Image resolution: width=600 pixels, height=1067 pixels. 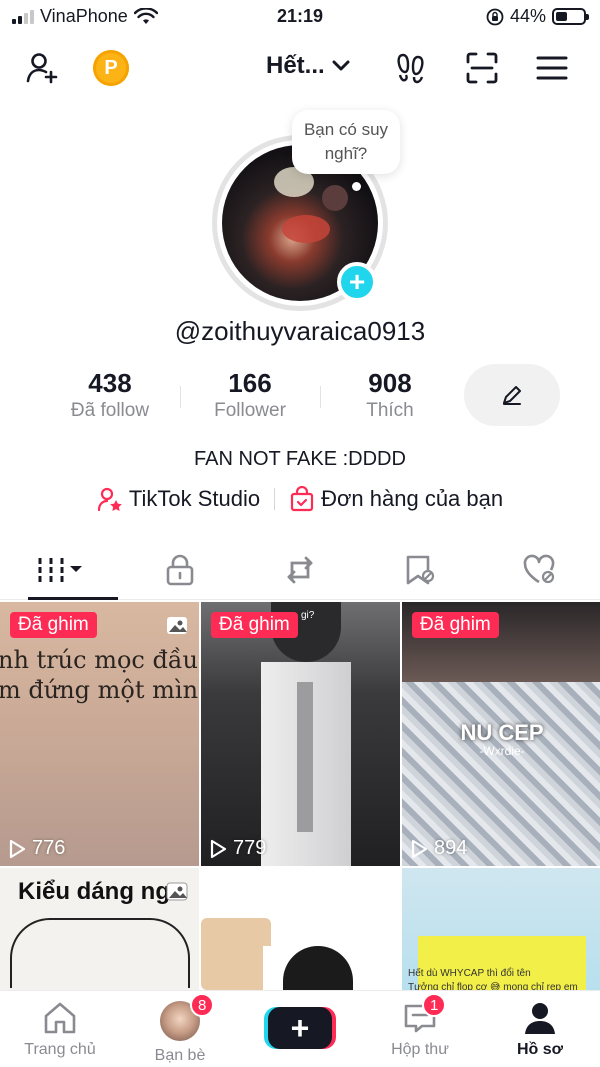 I want to click on view-count: 894, so click(x=438, y=848).